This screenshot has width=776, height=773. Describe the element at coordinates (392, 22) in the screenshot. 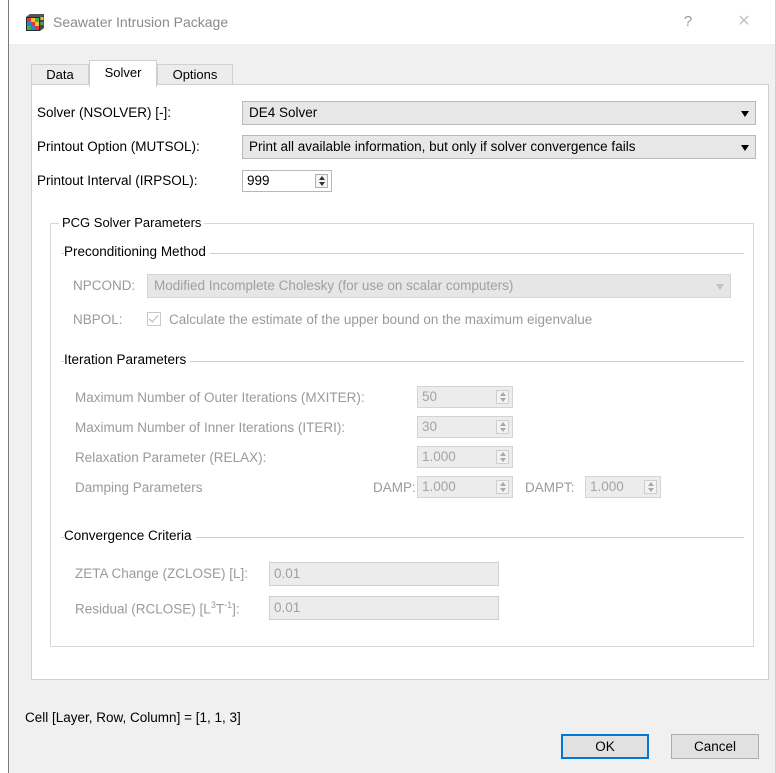

I see `title-bar: Seawater Intrusion Package ? ✕` at that location.